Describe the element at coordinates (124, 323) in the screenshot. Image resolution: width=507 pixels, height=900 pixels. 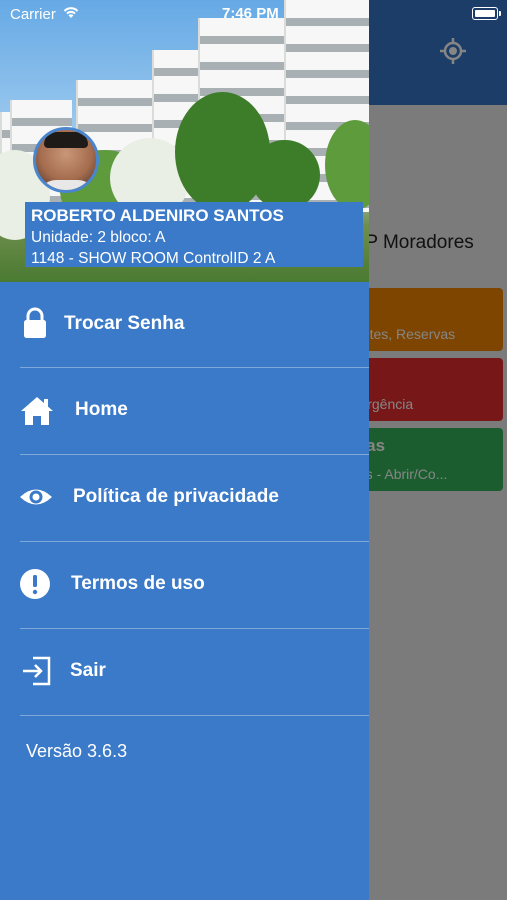
I see `menu-label: Trocar Senha` at that location.